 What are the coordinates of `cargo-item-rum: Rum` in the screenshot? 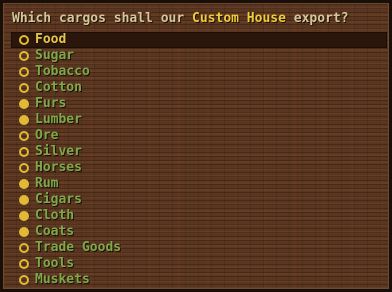 It's located at (199, 184).